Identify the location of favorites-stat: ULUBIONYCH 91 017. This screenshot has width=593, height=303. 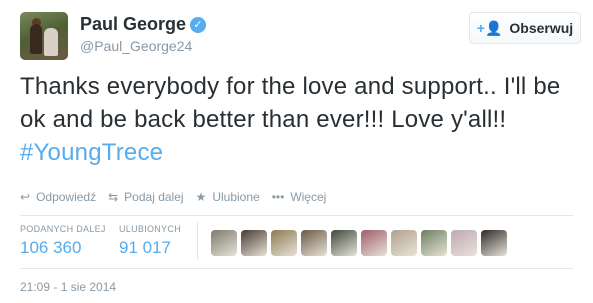
(150, 241).